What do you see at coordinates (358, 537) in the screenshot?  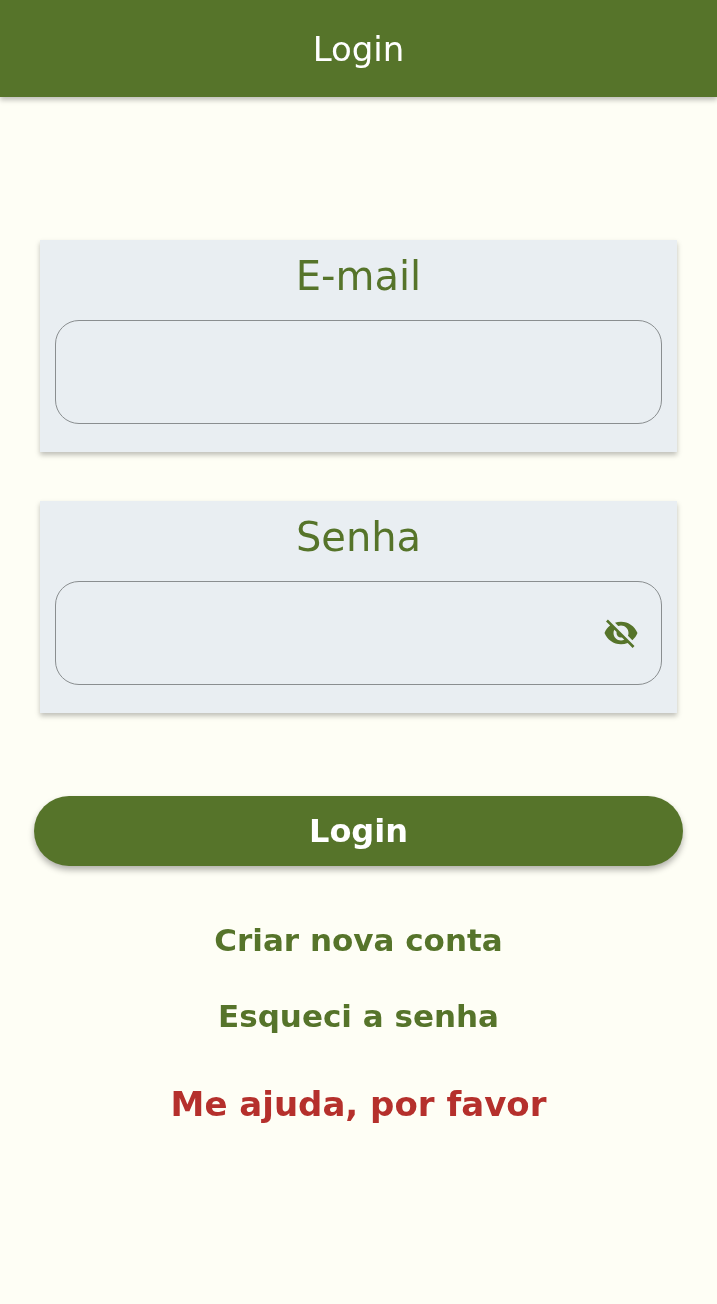 I see `field-label: Senha` at bounding box center [358, 537].